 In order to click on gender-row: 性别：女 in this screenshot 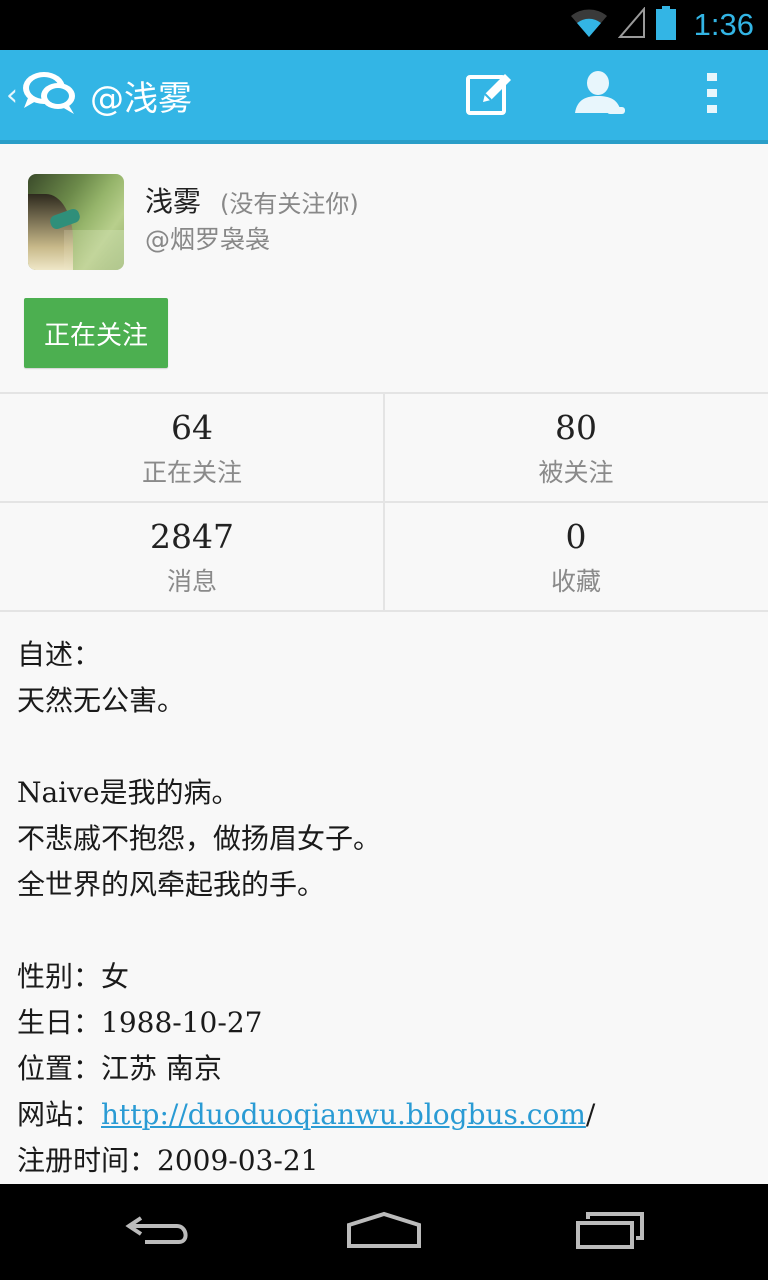, I will do `click(387, 977)`.